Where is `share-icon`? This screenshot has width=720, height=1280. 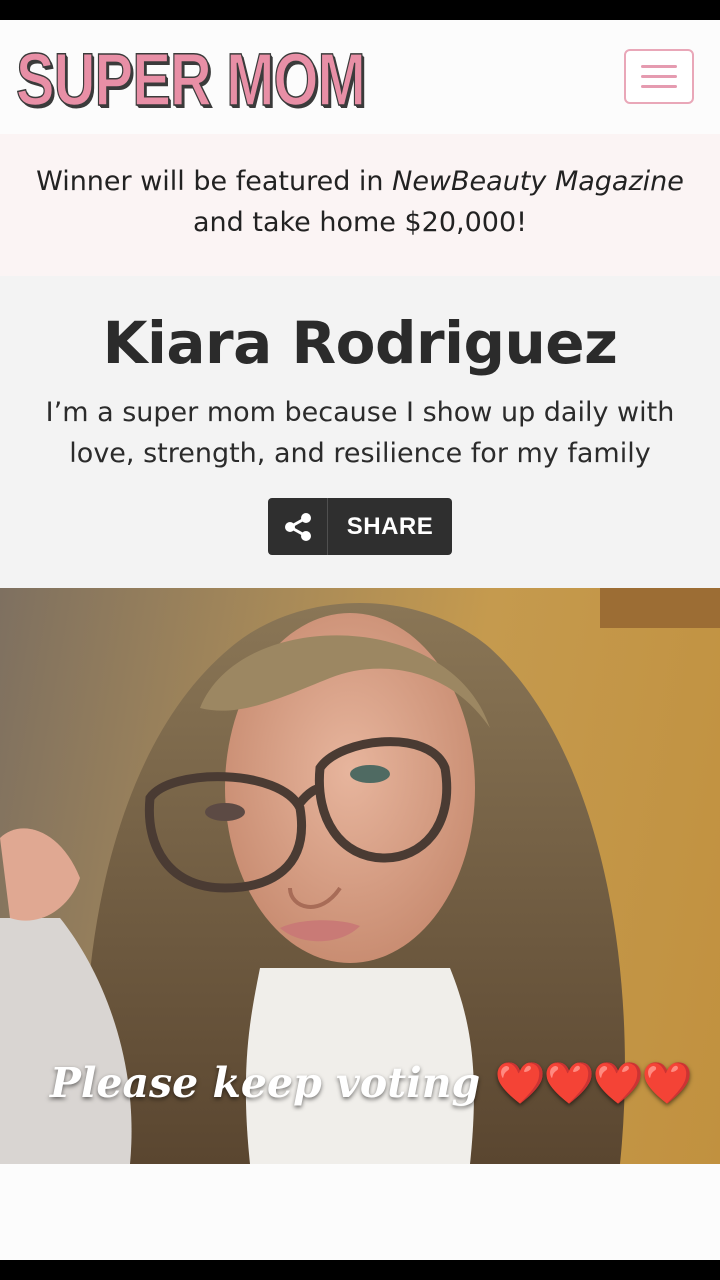
share-icon is located at coordinates (298, 526).